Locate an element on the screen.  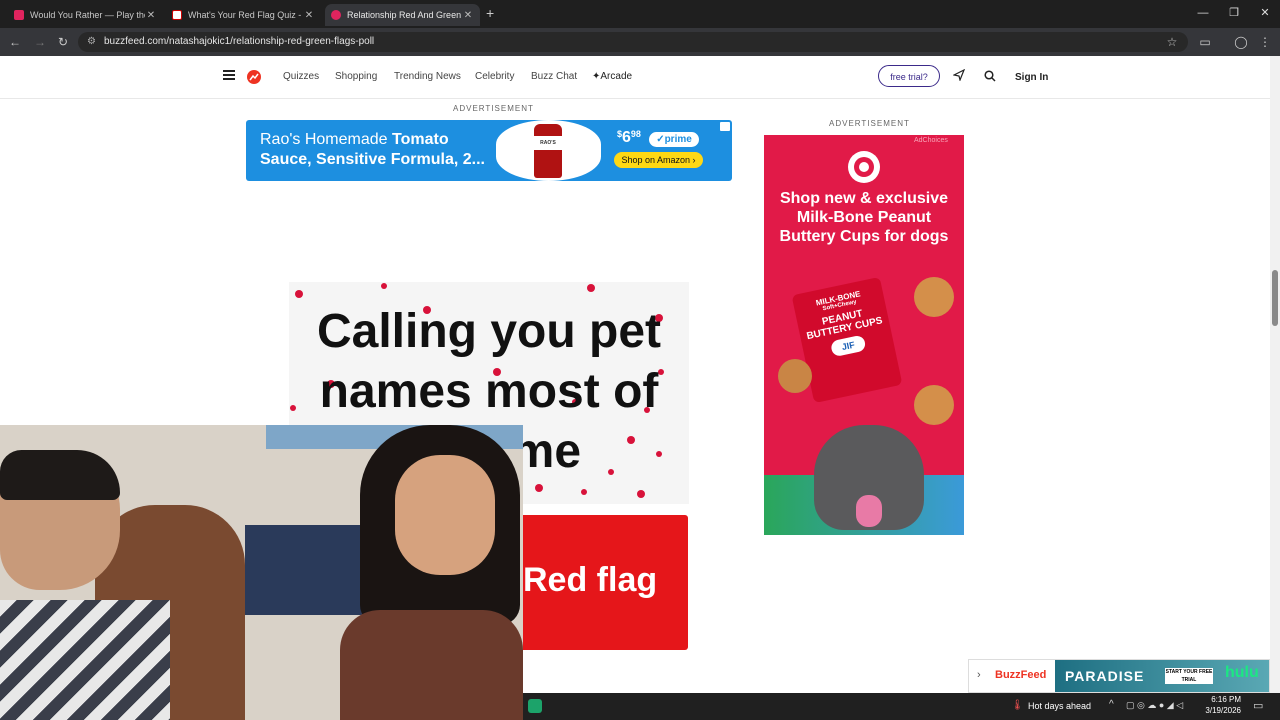
profile-icon: ◯ is located at coordinates (1241, 42).